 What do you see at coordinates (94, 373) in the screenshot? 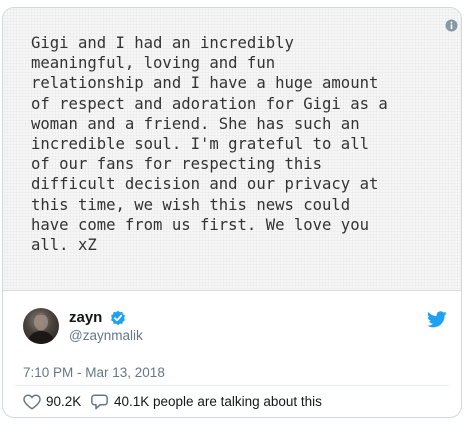
I see `tweet-timestamp: 7:10 PM - Mar 13, 2018` at bounding box center [94, 373].